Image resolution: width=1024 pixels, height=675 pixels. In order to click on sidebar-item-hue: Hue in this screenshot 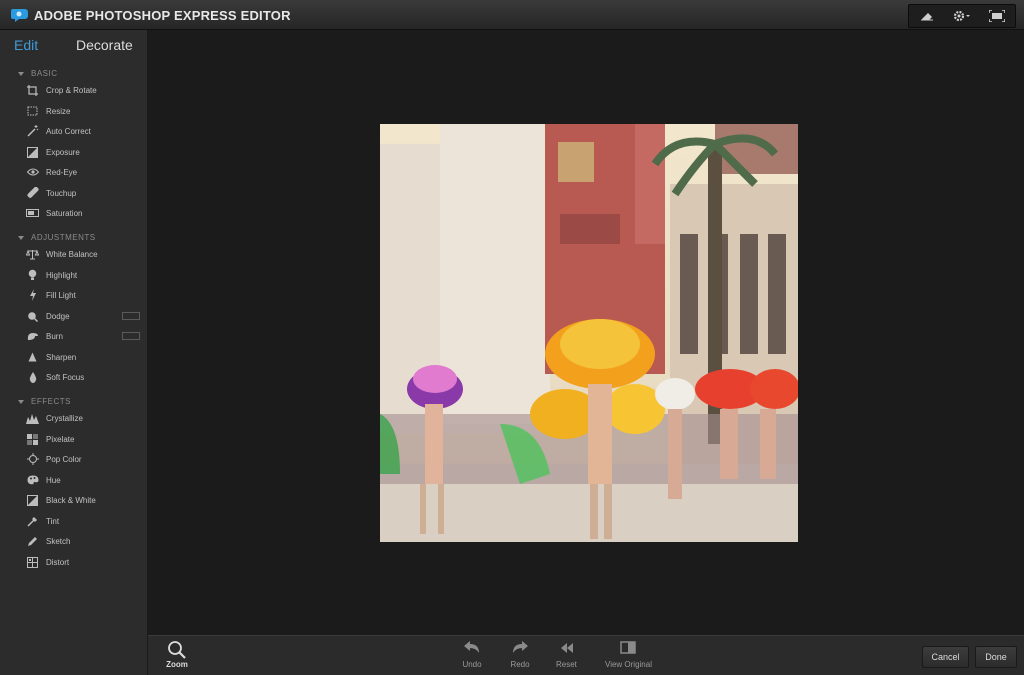, I will do `click(73, 480)`.